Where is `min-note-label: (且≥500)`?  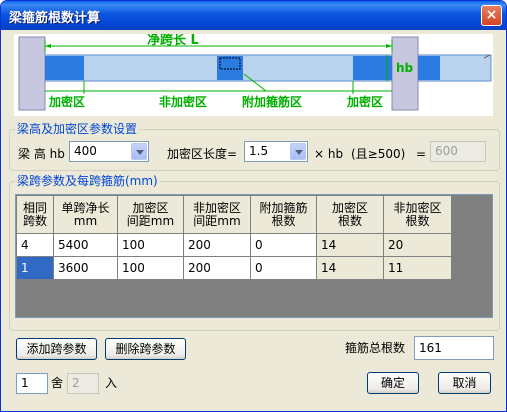 min-note-label: (且≥500) is located at coordinates (378, 154).